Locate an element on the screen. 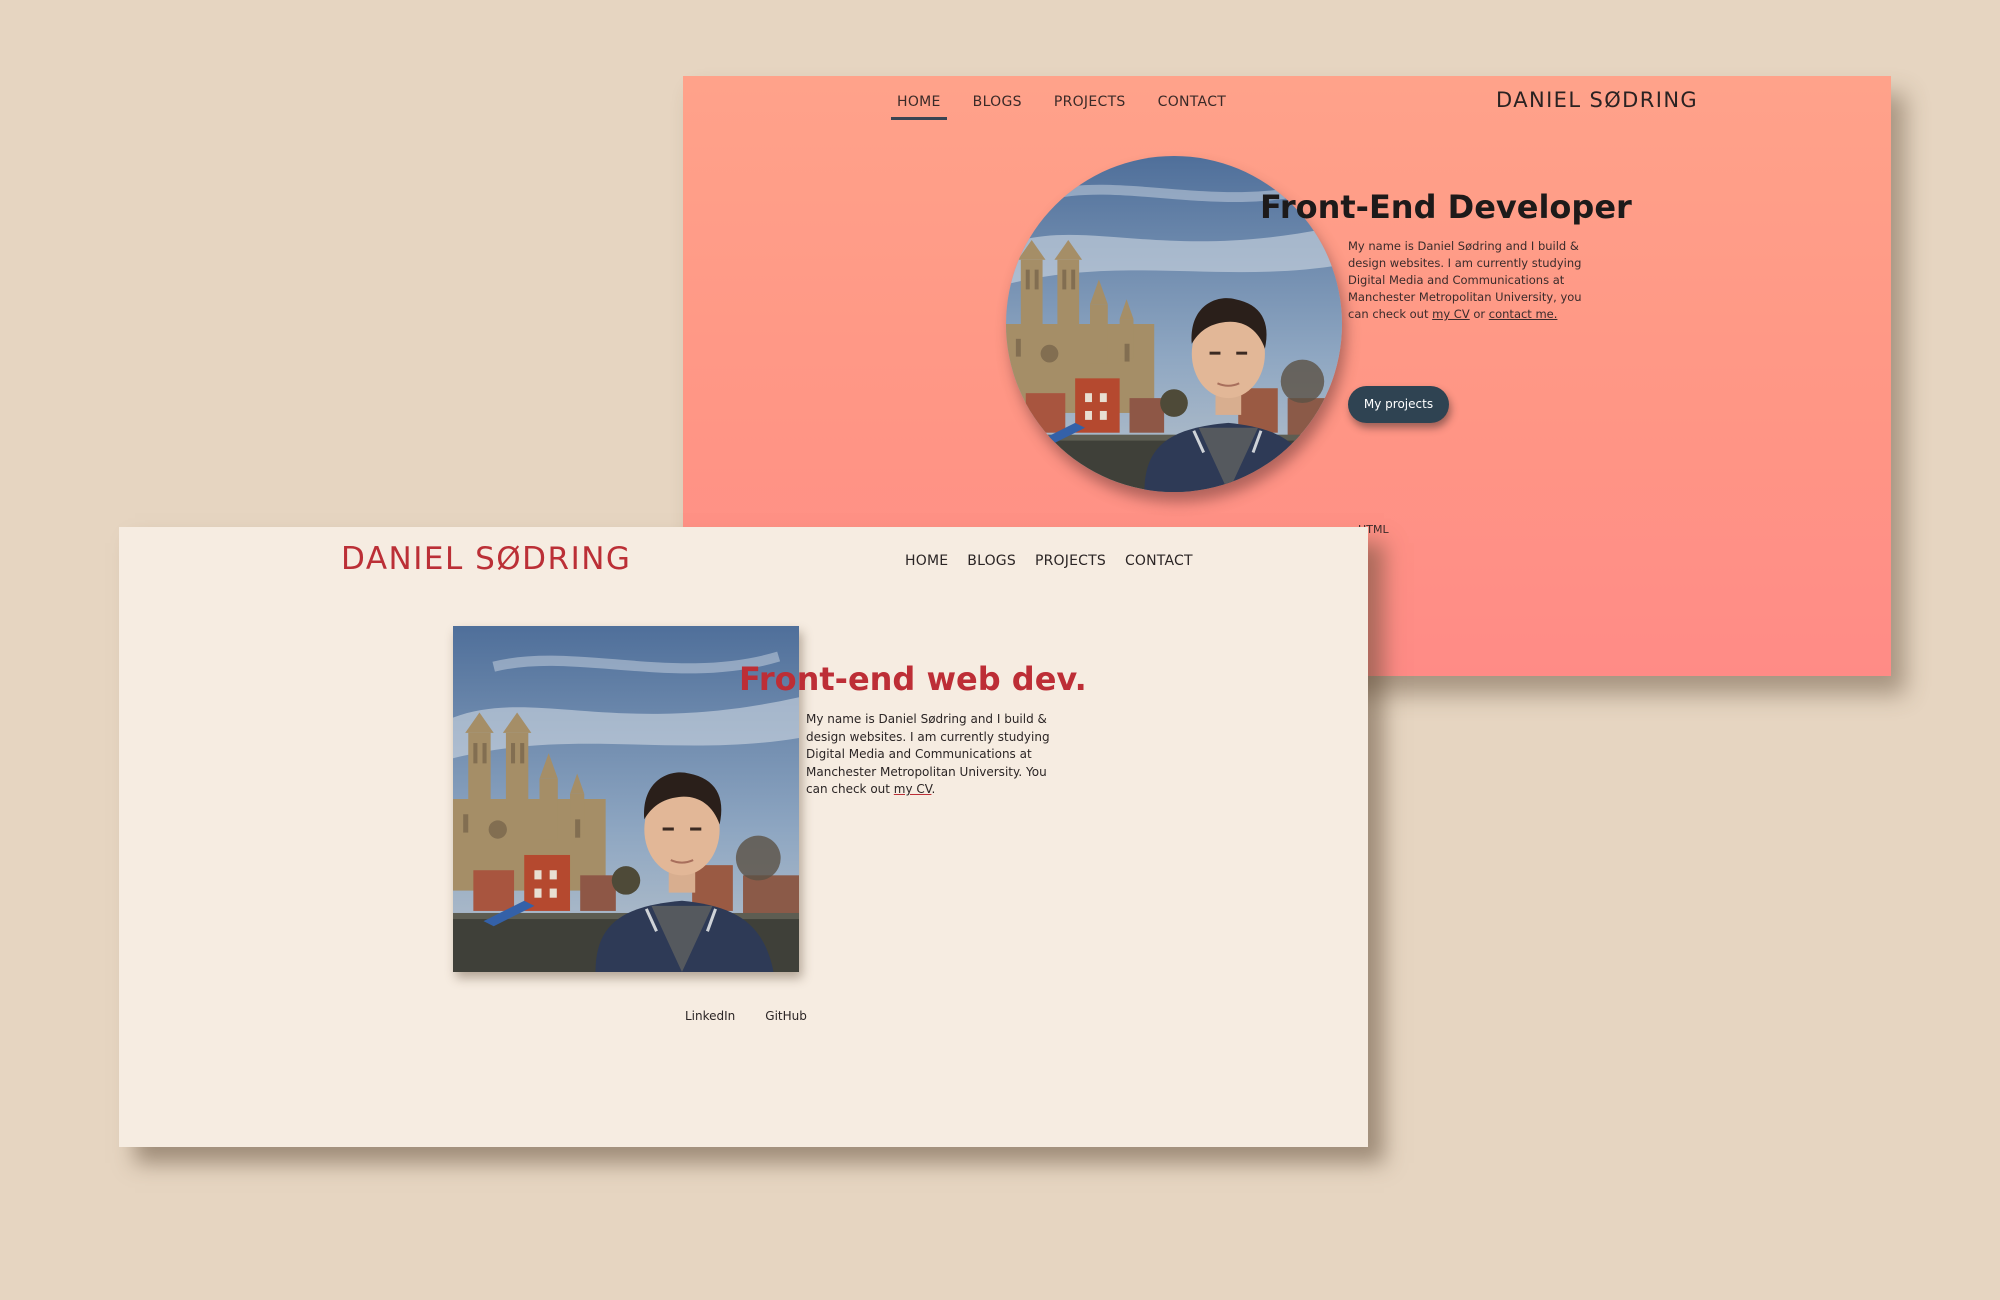 This screenshot has width=2000, height=1300. social-links: LinkedIn GitHub is located at coordinates (746, 1016).